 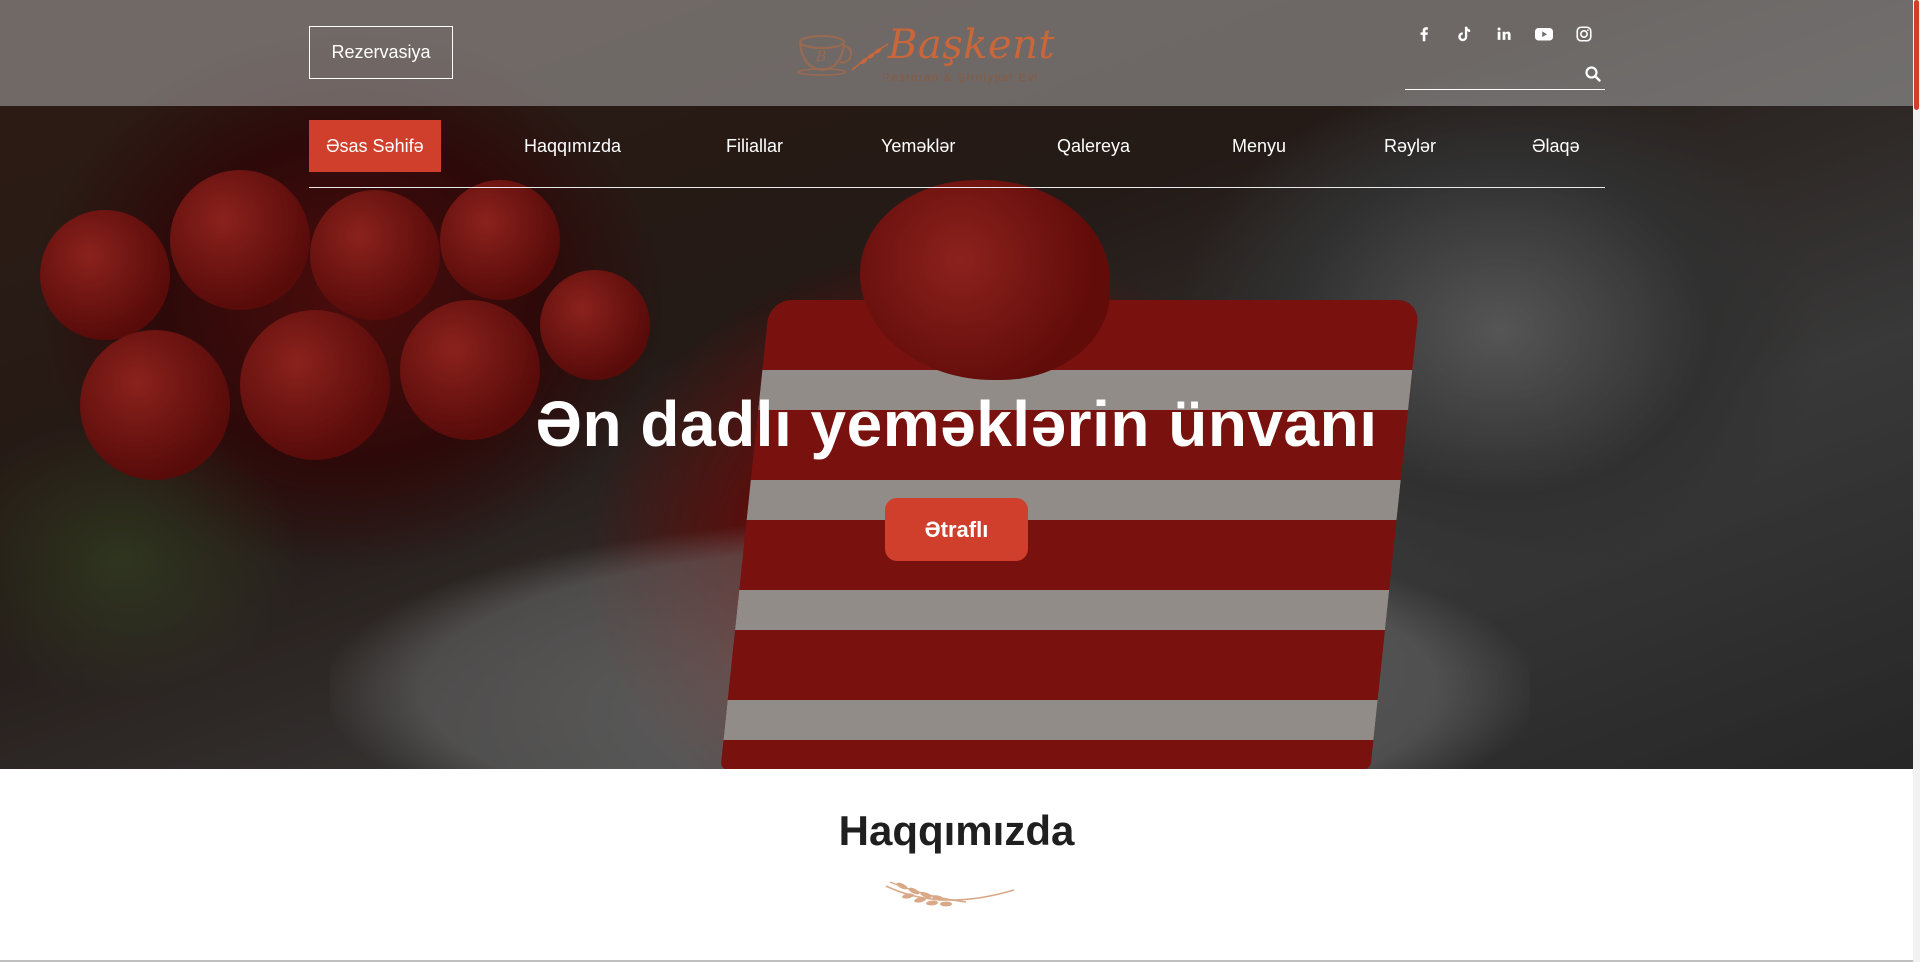 What do you see at coordinates (381, 52) in the screenshot?
I see `reservation-button: Rezervasiya` at bounding box center [381, 52].